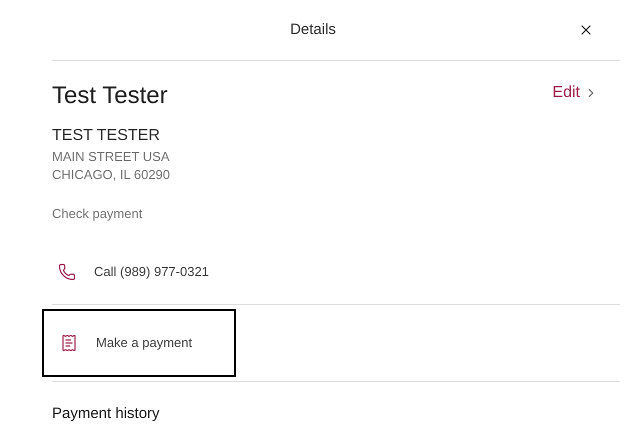  Describe the element at coordinates (106, 413) in the screenshot. I see `section-heading: Payment history` at that location.